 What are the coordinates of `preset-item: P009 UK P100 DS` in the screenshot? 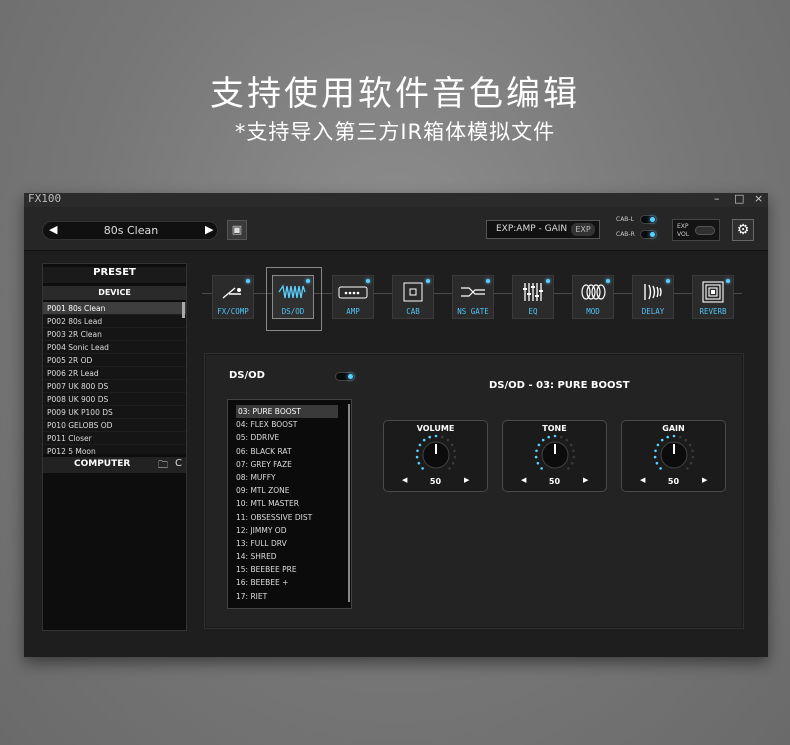 It's located at (114, 412).